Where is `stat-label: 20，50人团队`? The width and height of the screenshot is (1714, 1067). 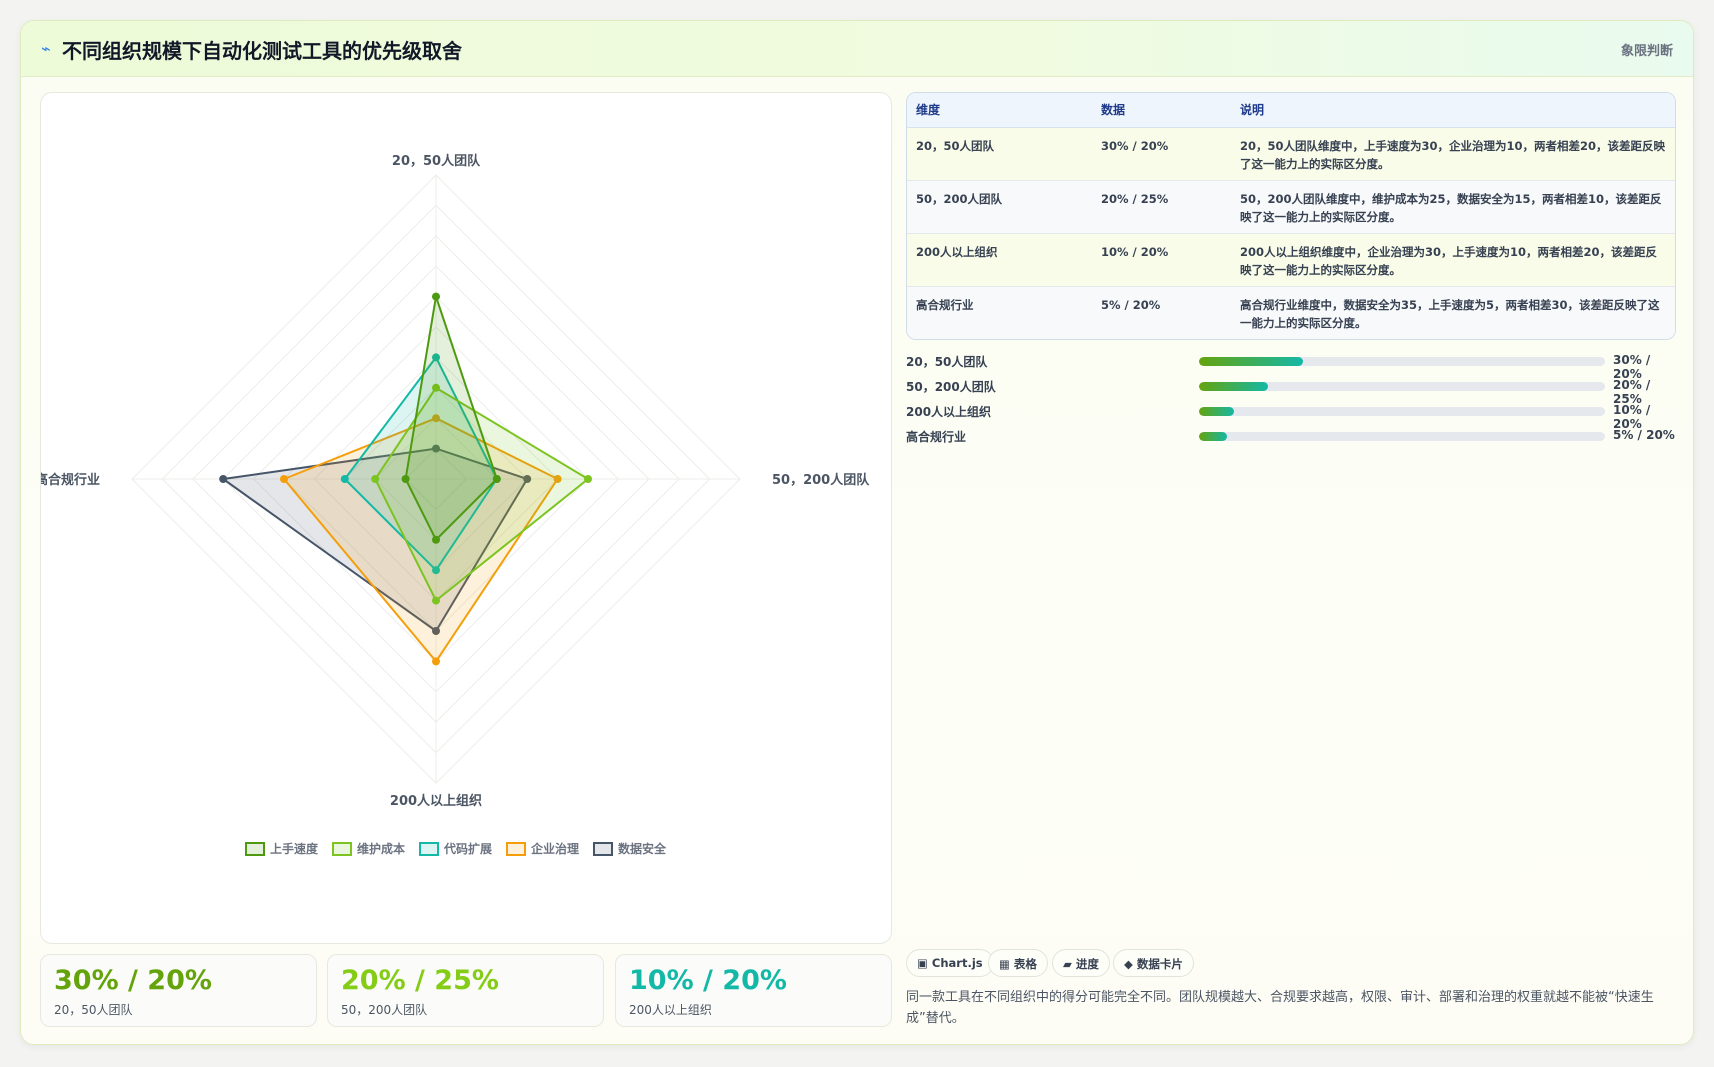
stat-label: 20，50人团队 is located at coordinates (93, 1010).